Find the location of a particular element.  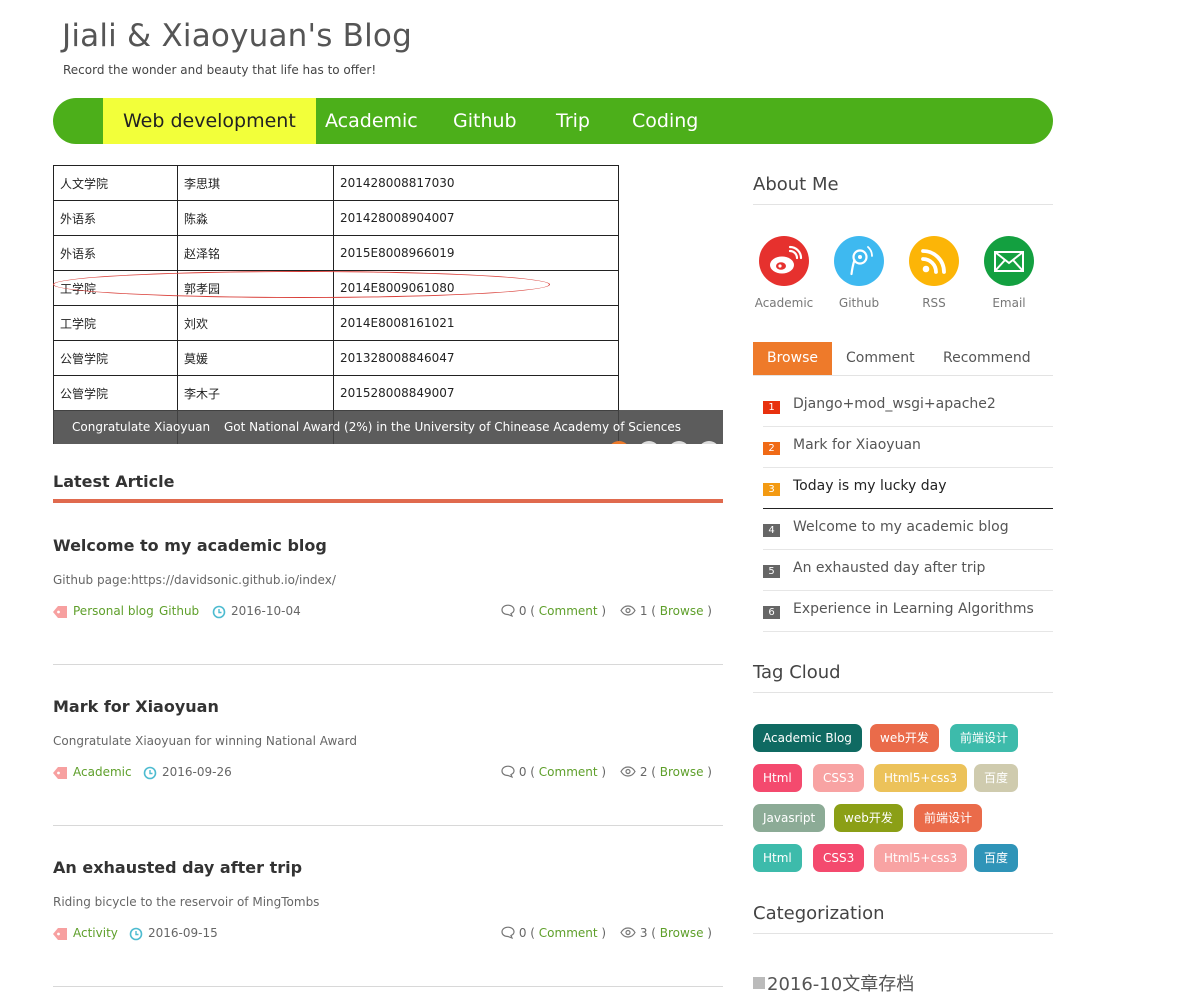

browse-count: 3 ( Browse ) is located at coordinates (666, 933).